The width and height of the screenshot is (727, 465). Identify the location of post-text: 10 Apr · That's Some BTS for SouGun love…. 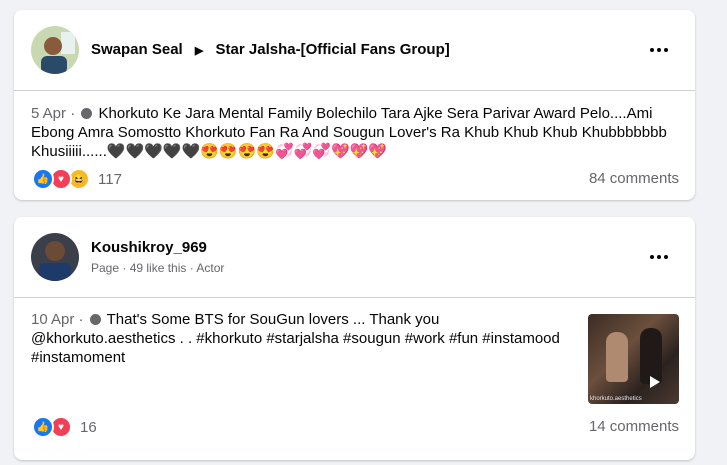
(303, 338).